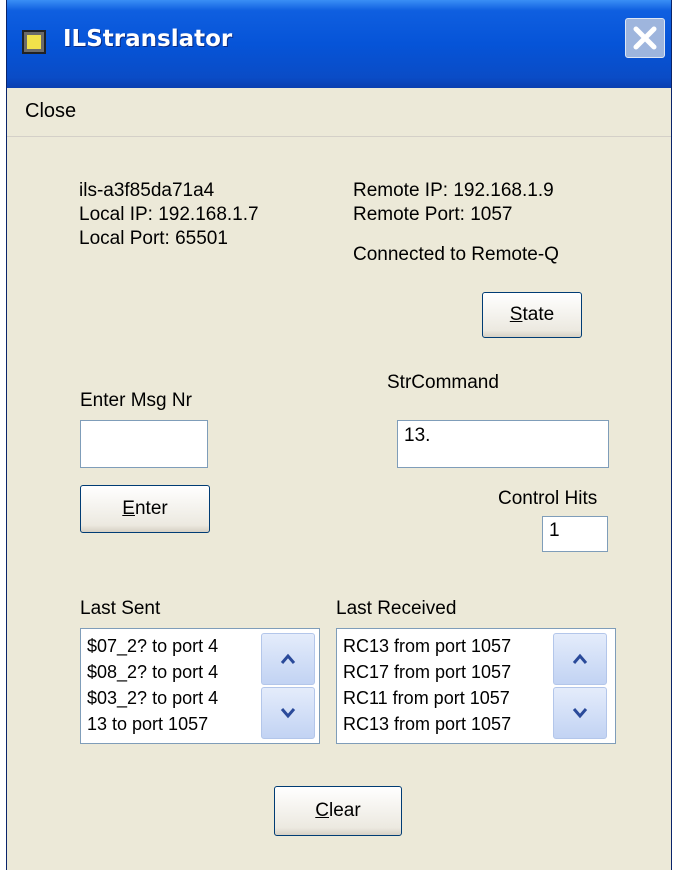 This screenshot has width=678, height=870. I want to click on clear-button-label: lear, so click(345, 810).